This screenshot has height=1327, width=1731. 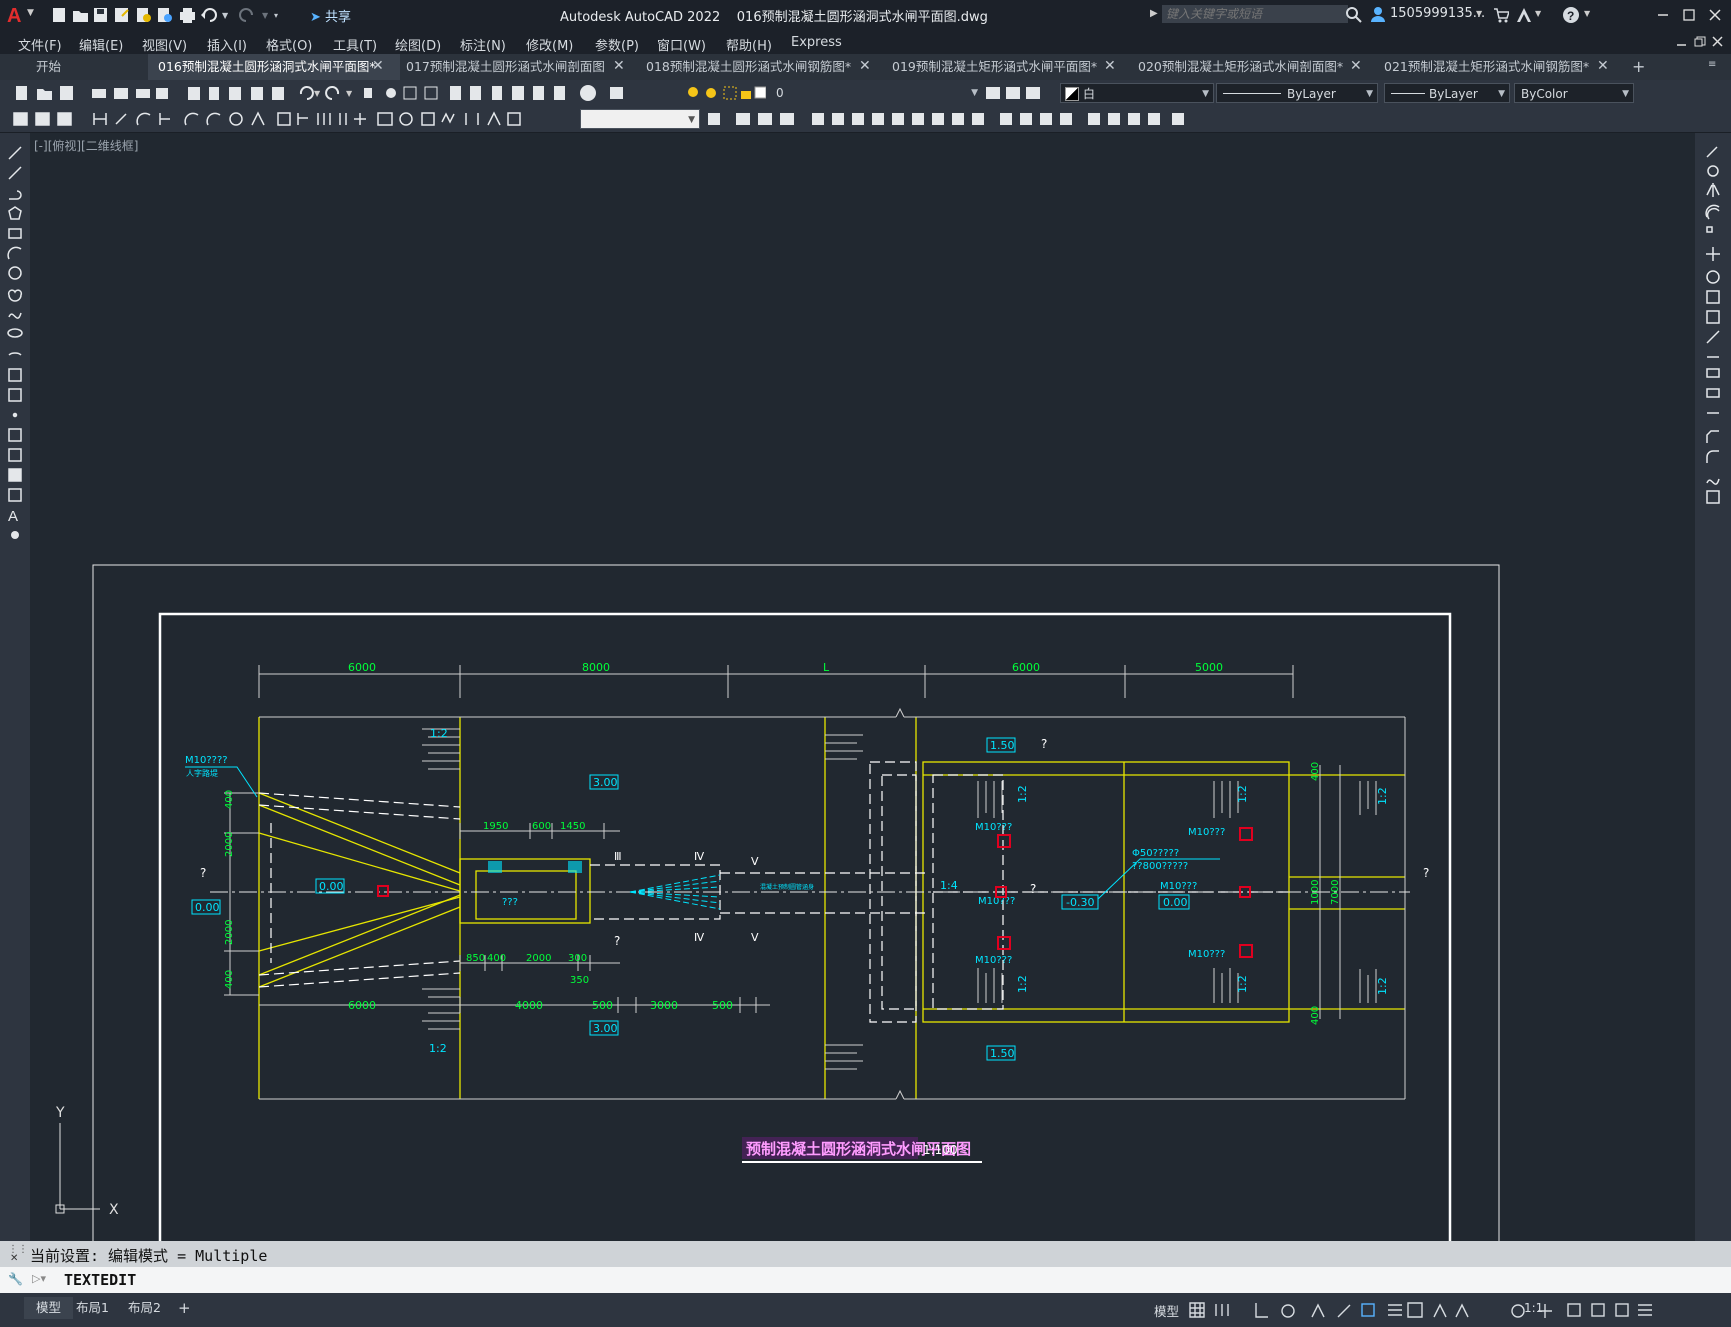 What do you see at coordinates (1587, 13) in the screenshot?
I see `help-dropdown-icon: ▼` at bounding box center [1587, 13].